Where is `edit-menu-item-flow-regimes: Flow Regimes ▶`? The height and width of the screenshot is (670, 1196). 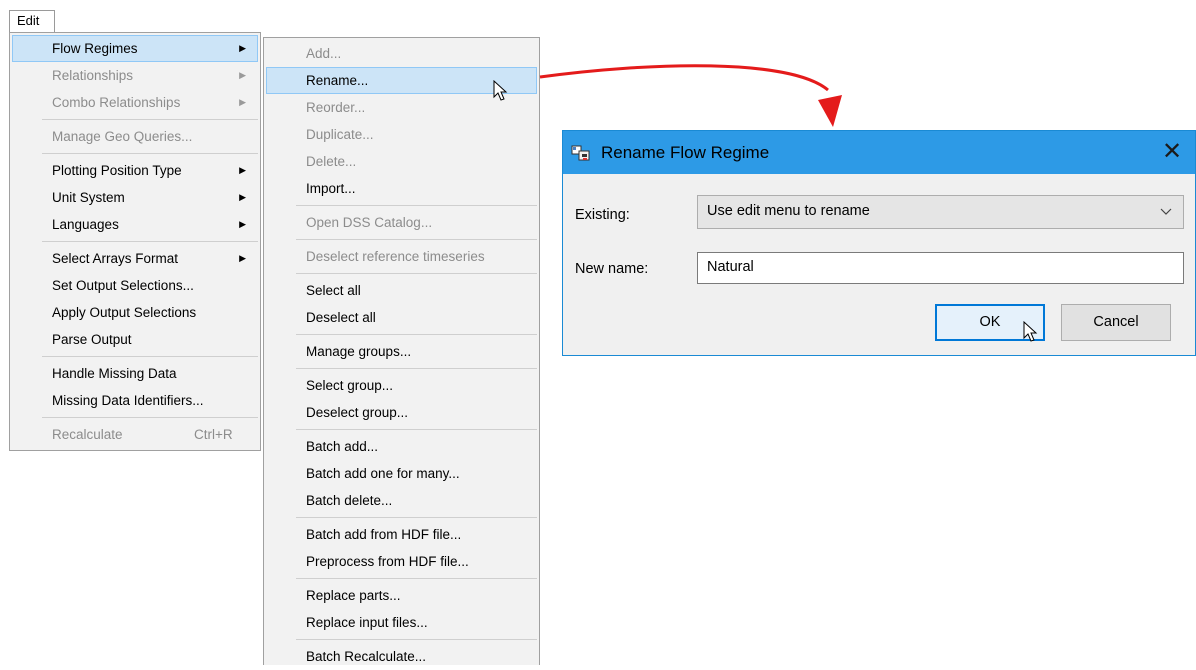 edit-menu-item-flow-regimes: Flow Regimes ▶ is located at coordinates (135, 48).